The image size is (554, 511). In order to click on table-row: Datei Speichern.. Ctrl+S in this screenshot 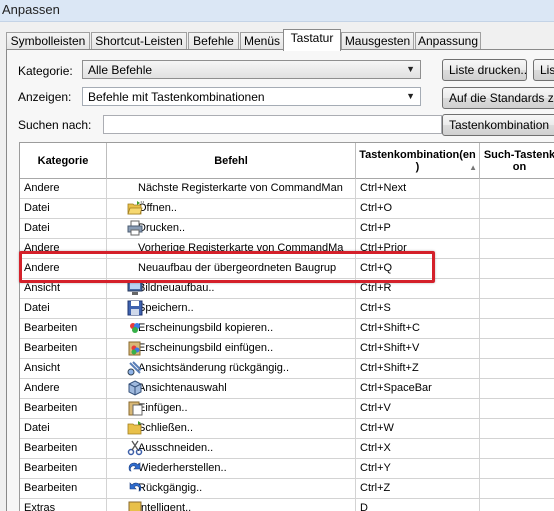, I will do `click(287, 309)`.